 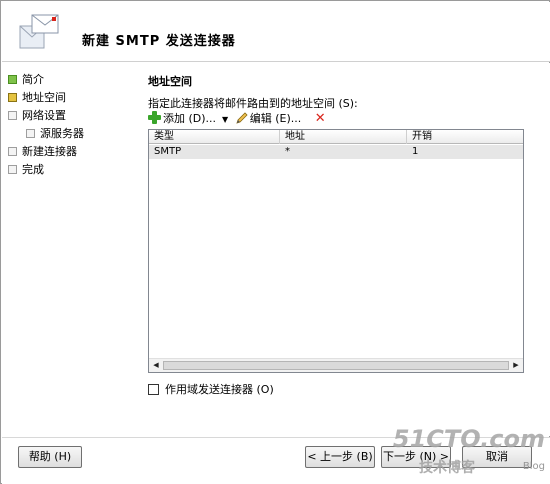 What do you see at coordinates (68, 152) in the screenshot?
I see `step-new-connector: 新建连接器` at bounding box center [68, 152].